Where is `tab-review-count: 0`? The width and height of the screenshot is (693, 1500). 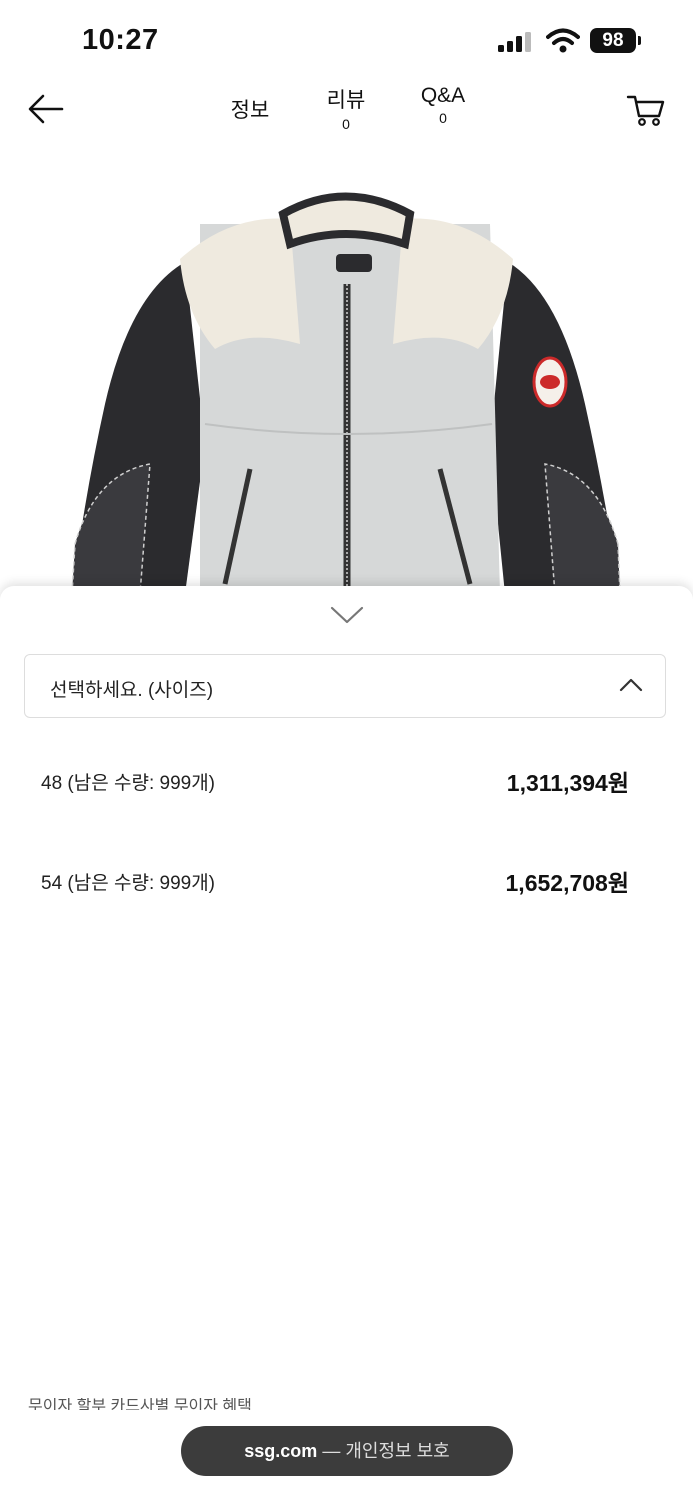
tab-review-count: 0 is located at coordinates (346, 124).